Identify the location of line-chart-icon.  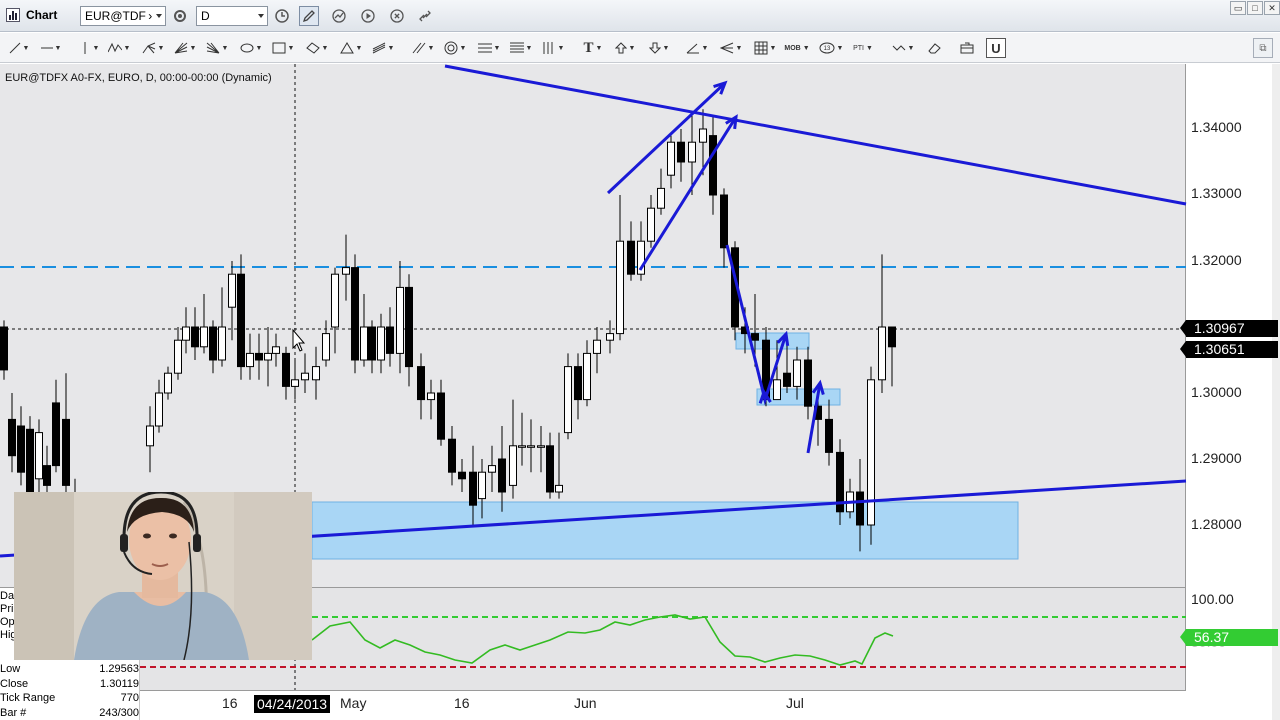
(339, 16).